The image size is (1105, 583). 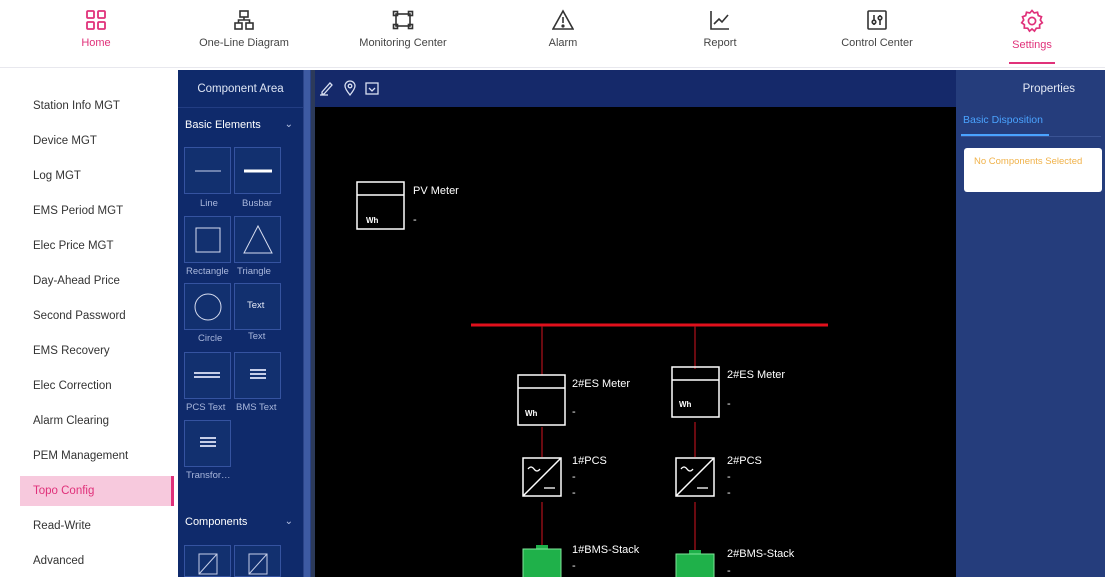 I want to click on triangle-icon, so click(x=258, y=239).